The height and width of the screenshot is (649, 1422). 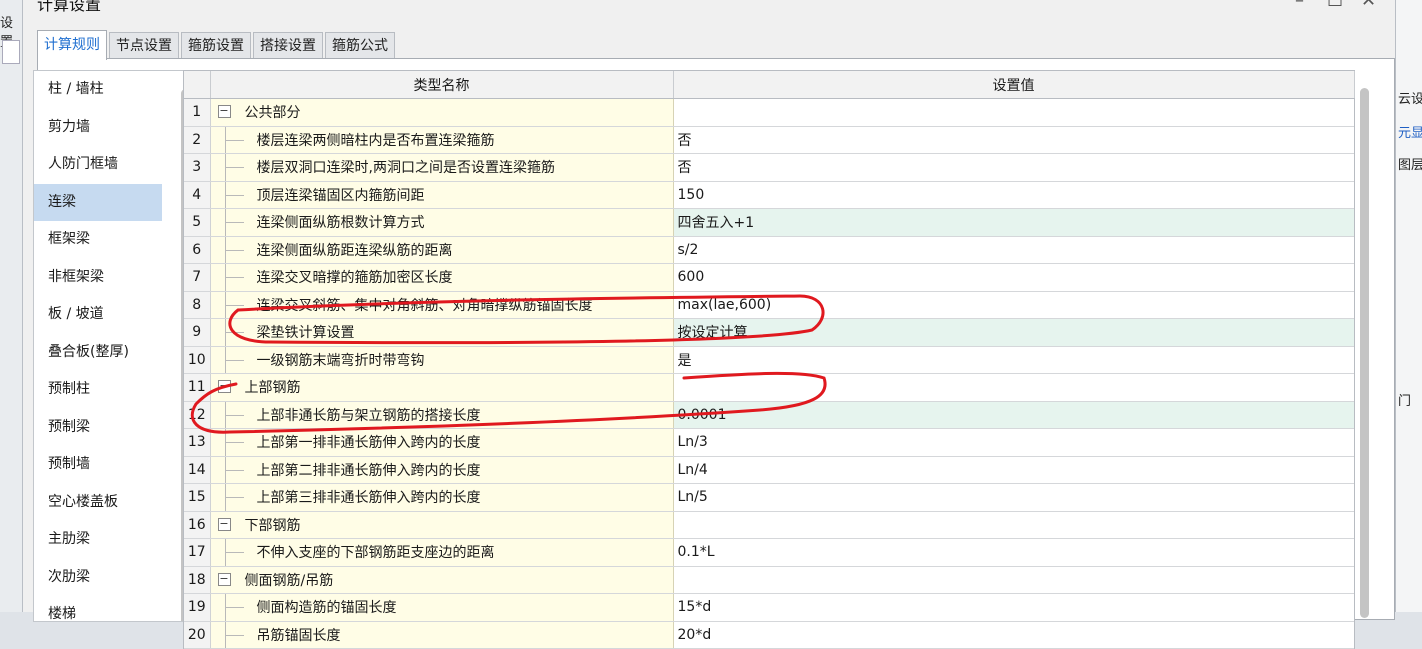 I want to click on grid-row: 5 连梁侧面纵筋根数计算方式 四舍五入+1, so click(x=769, y=222).